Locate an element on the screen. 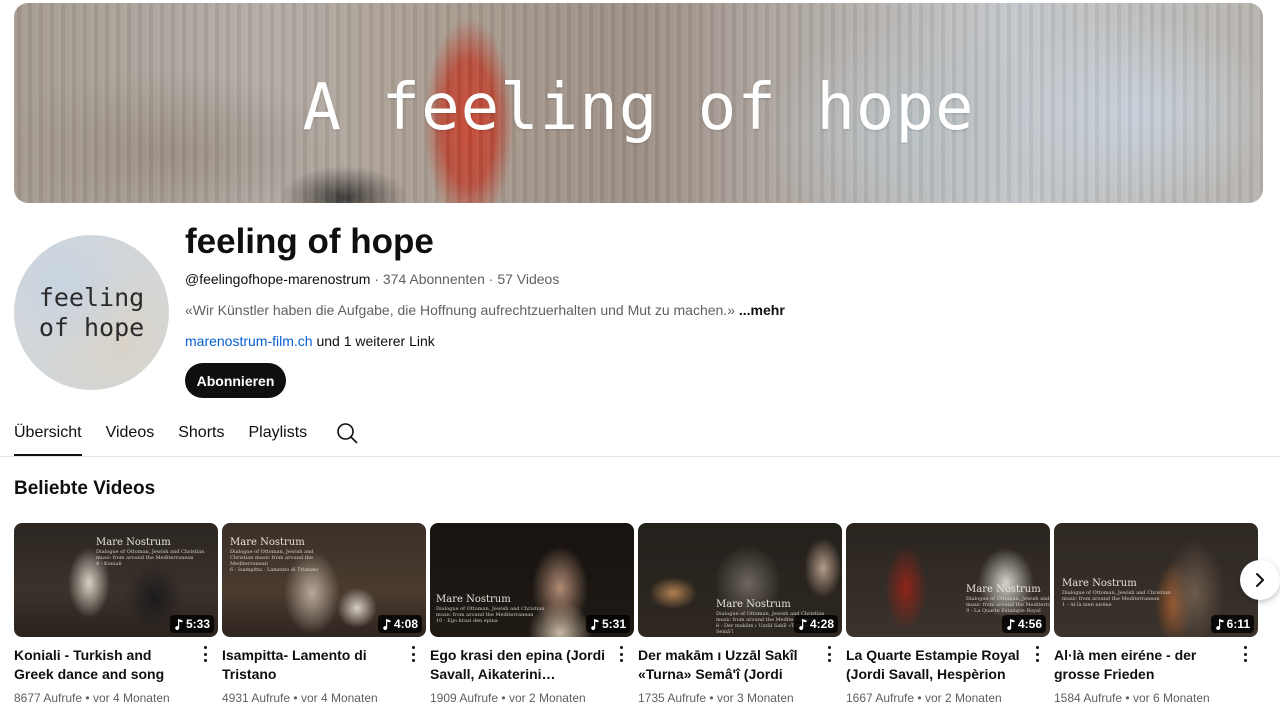 The width and height of the screenshot is (1280, 728). duration-badge: 5:31 is located at coordinates (607, 624).